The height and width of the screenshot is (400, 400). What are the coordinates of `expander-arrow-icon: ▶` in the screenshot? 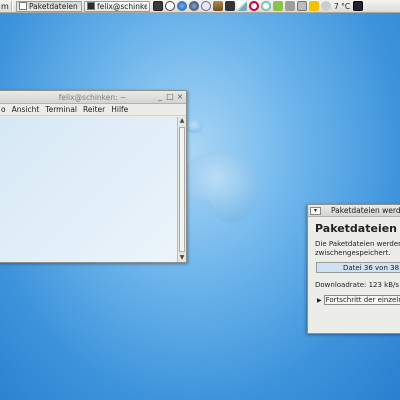 It's located at (319, 300).